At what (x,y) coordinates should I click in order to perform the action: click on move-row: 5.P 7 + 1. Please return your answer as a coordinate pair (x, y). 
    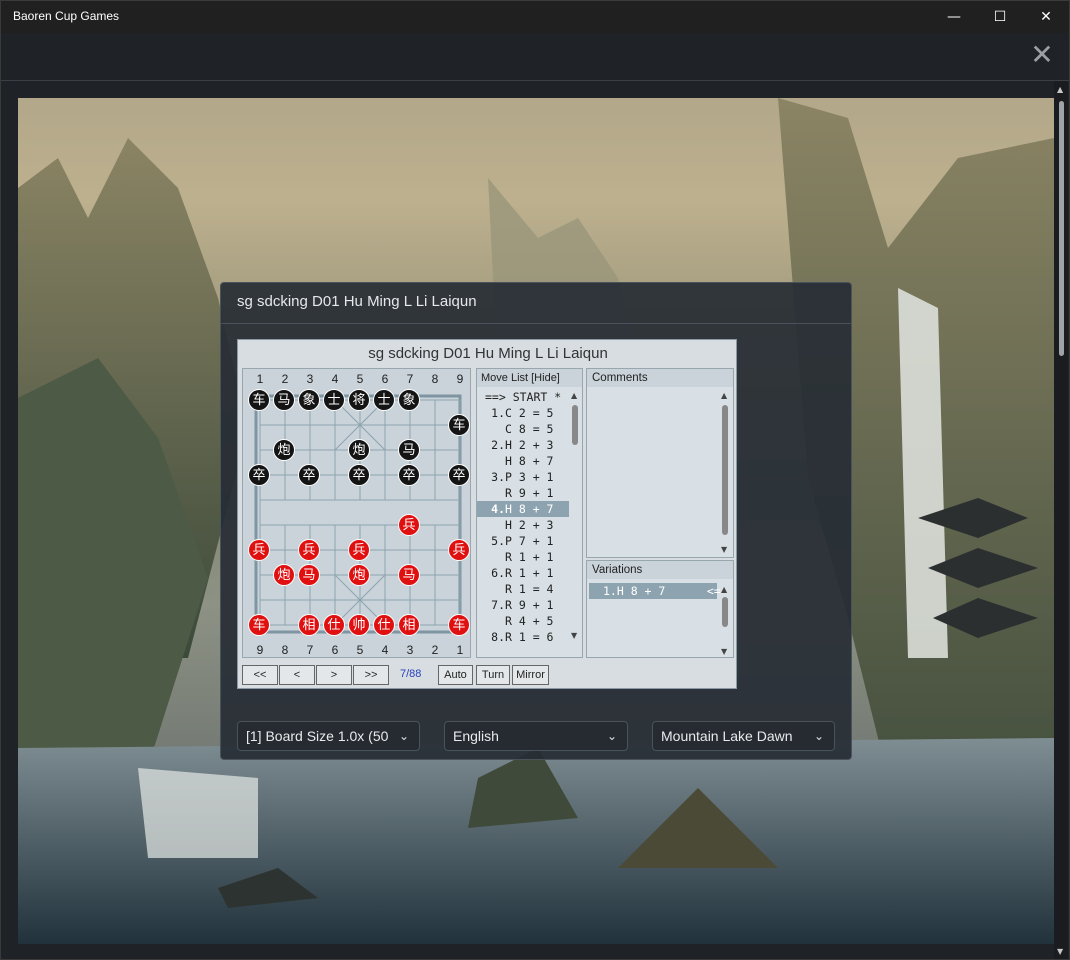
    Looking at the image, I should click on (523, 541).